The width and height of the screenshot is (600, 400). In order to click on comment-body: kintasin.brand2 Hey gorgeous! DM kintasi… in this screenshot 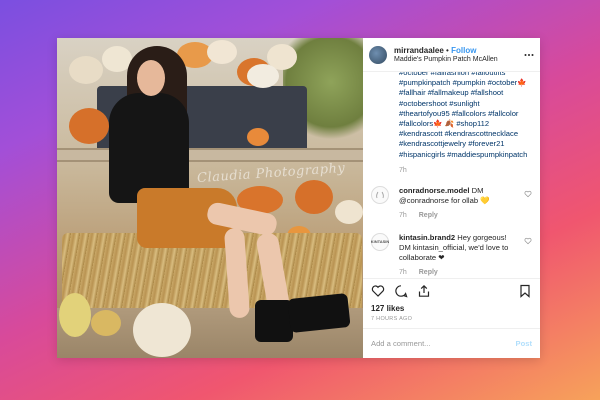, I will do `click(465, 255)`.